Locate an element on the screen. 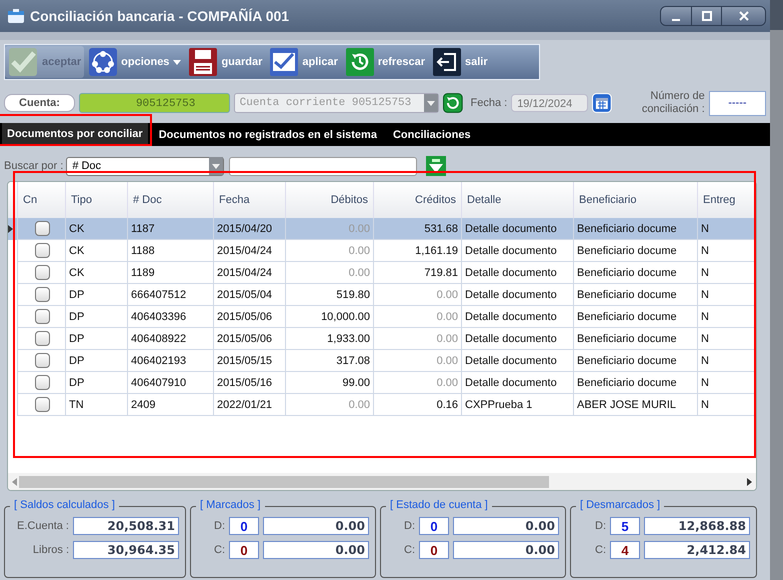 The height and width of the screenshot is (580, 783). amount-field: 30,964.35 is located at coordinates (126, 550).